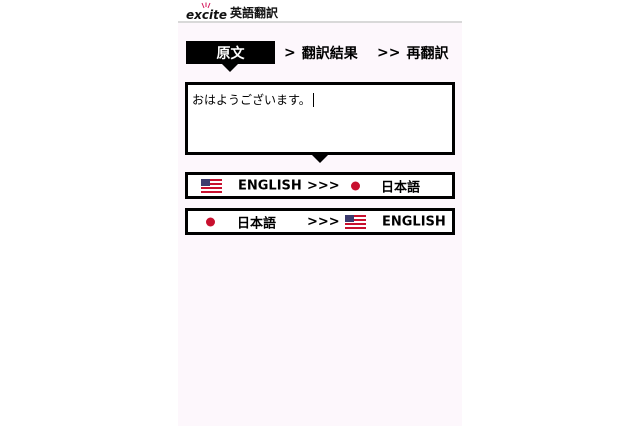  I want to click on chevron-right-icon: >, so click(290, 52).